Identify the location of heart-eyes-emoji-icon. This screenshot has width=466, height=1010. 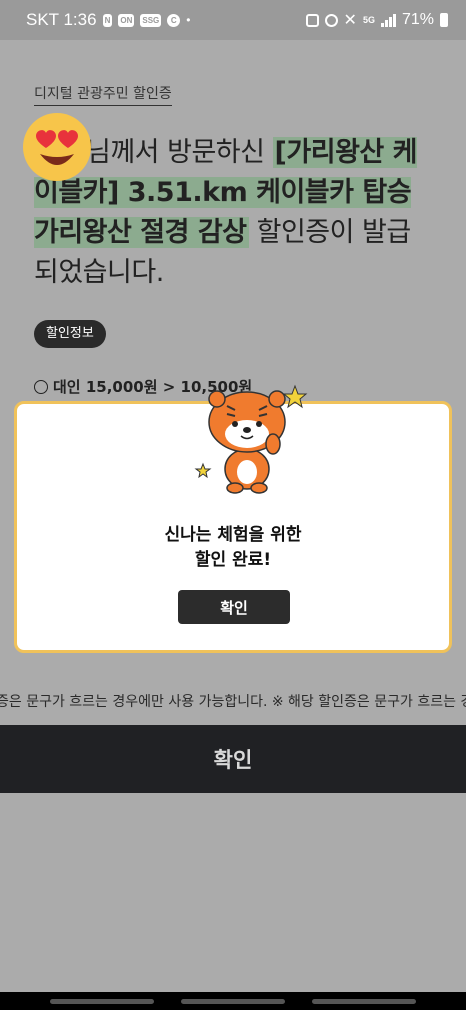
(57, 147).